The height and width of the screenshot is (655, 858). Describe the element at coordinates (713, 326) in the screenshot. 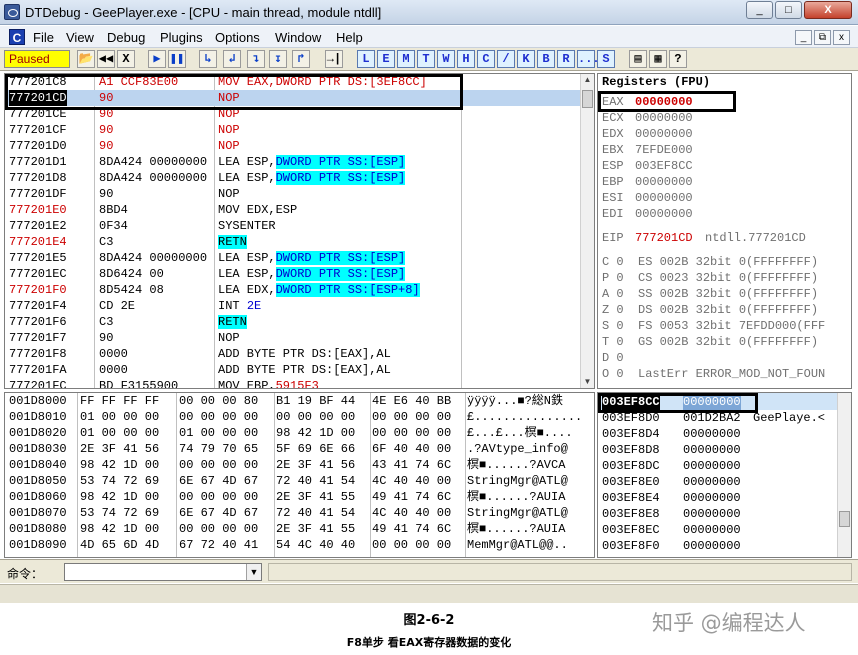

I see `flag-row: S 0 FS 0053 32bit 7EFDD000(FFF` at that location.